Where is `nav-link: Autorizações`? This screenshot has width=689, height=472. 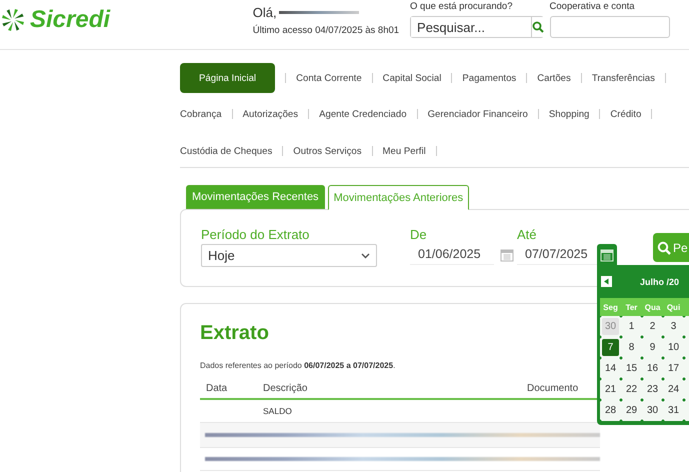 nav-link: Autorizações is located at coordinates (270, 114).